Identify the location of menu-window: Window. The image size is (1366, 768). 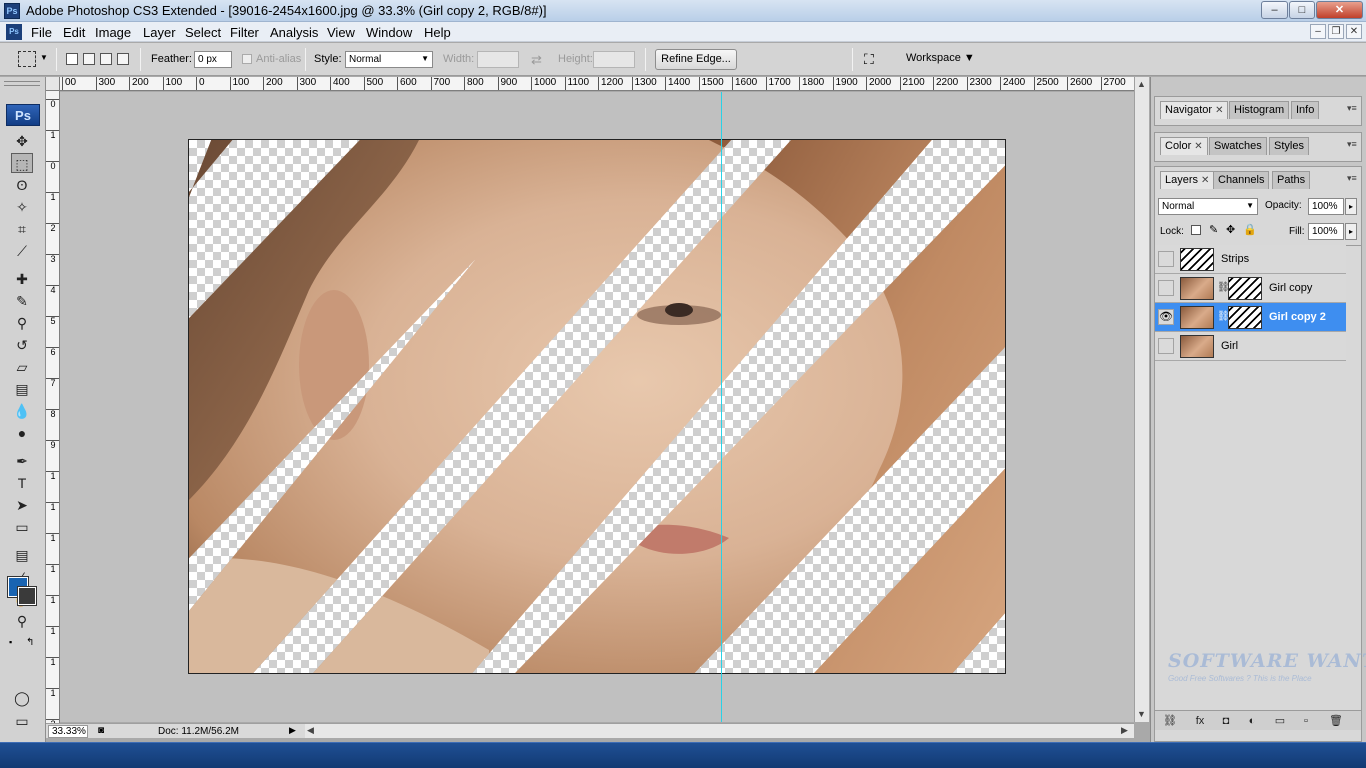
(389, 32).